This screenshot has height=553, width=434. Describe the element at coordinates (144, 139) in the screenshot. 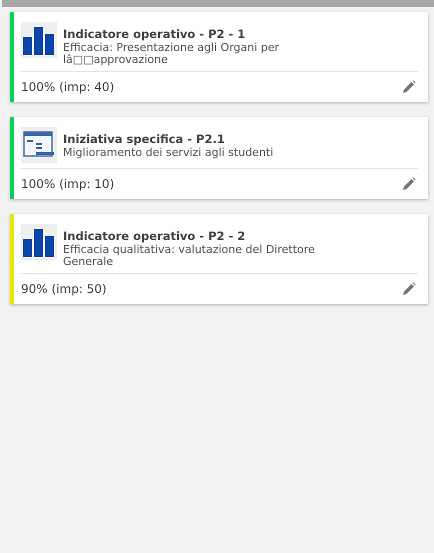

I see `card-title: Iniziativa specifica - P2.1` at that location.